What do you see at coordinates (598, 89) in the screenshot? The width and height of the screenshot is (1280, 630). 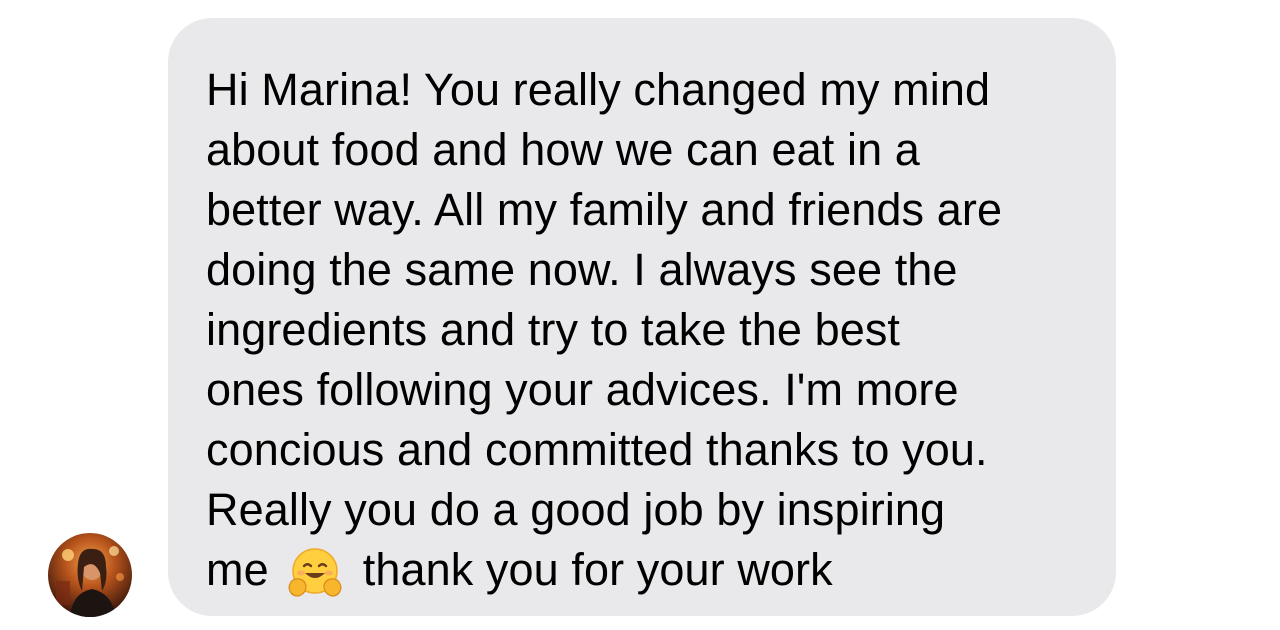 I see `message-line: Hi Marina! You really changed my mind` at bounding box center [598, 89].